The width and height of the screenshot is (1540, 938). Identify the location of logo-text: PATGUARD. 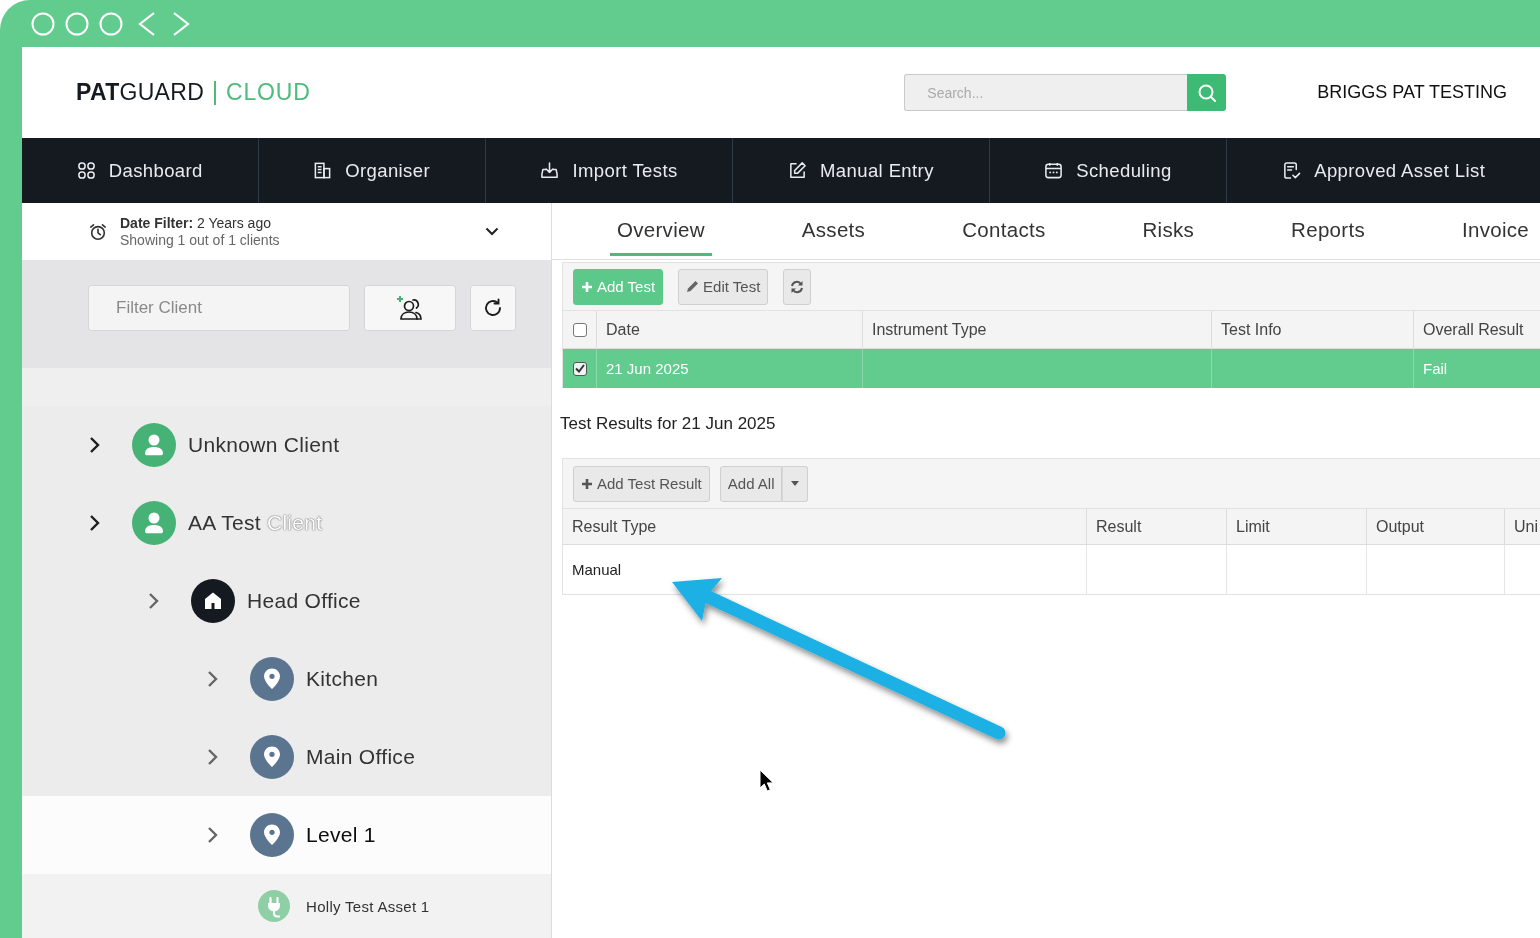
(140, 92).